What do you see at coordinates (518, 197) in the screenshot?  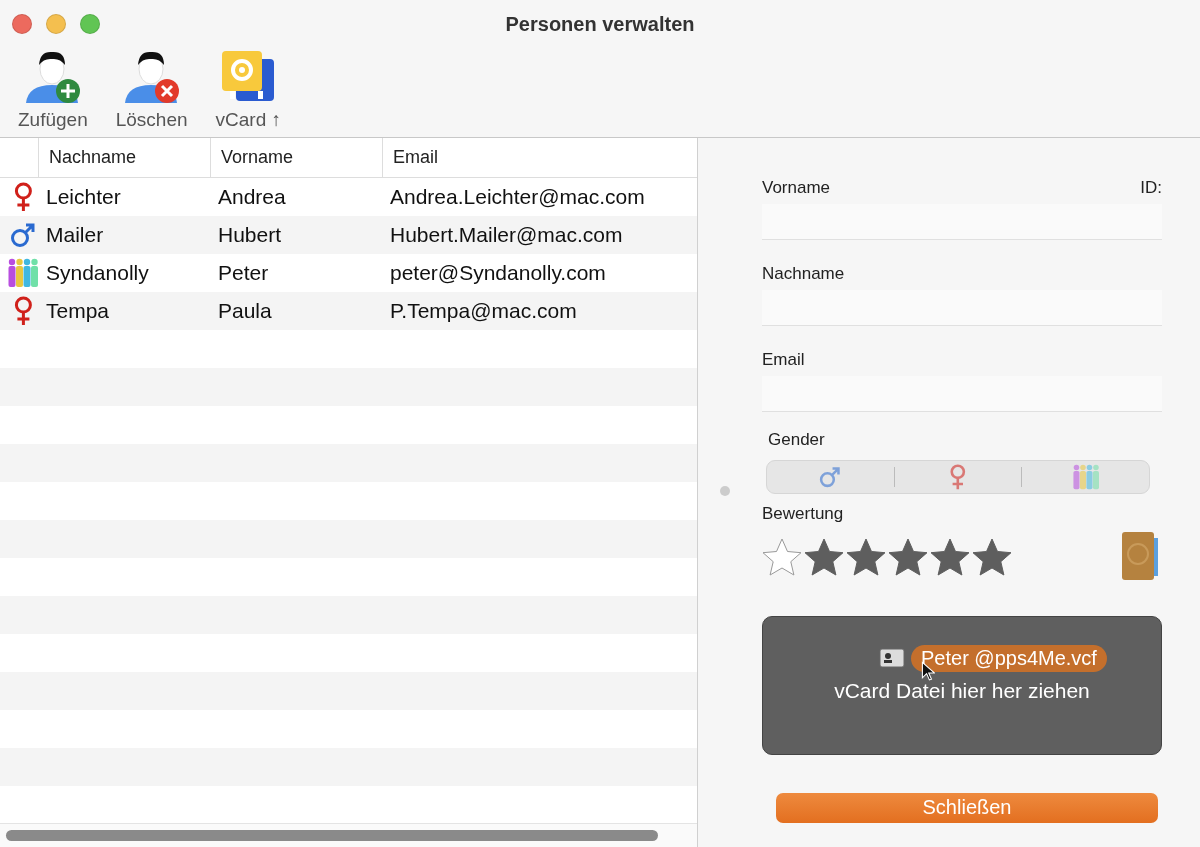 I see `table-cell-text: Andrea.Leichter@mac.com` at bounding box center [518, 197].